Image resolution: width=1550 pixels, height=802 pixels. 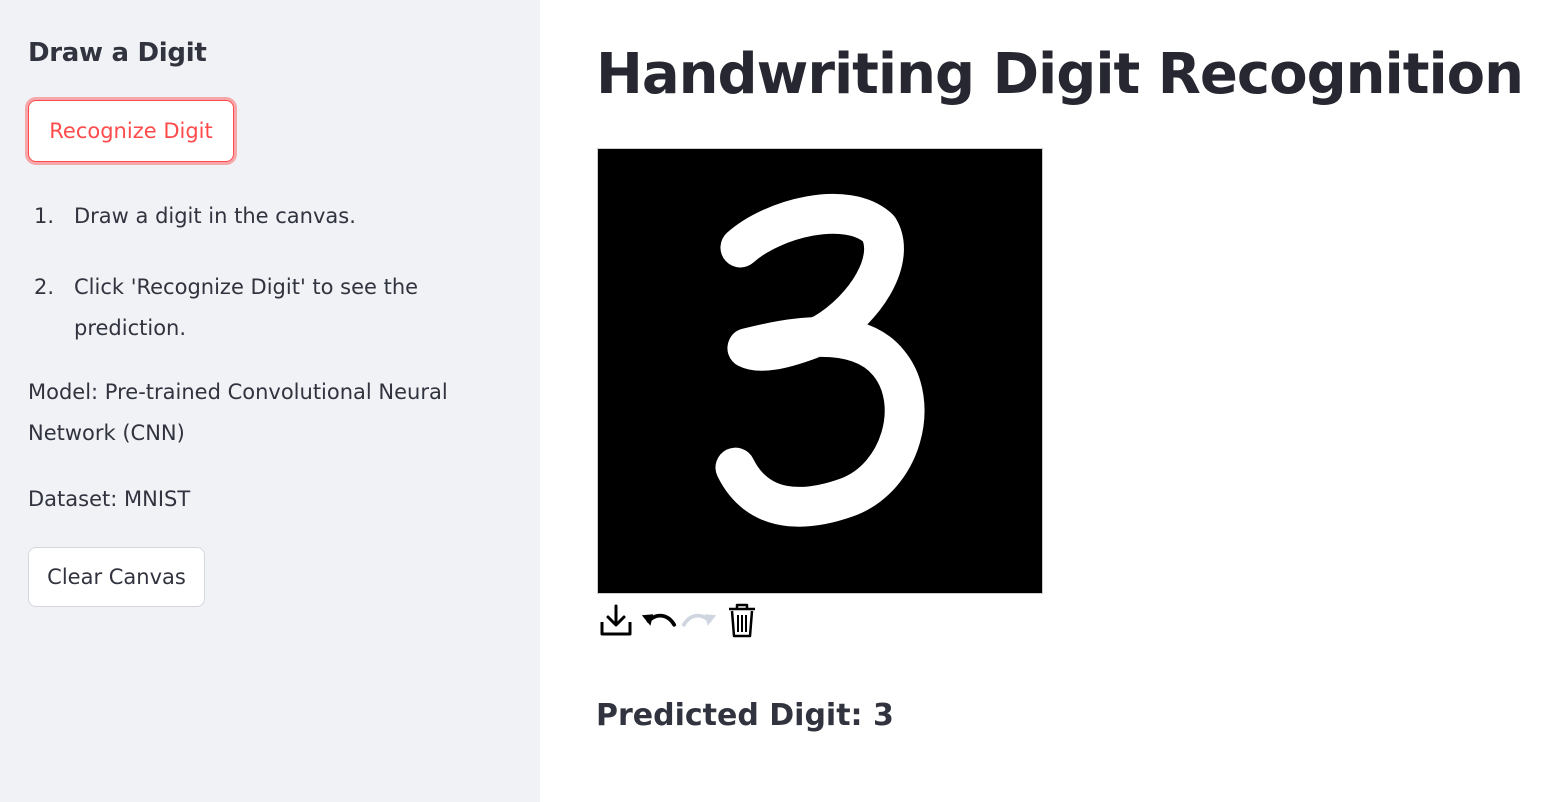 What do you see at coordinates (116, 577) in the screenshot?
I see `clear-canvas-button: Clear Canvas` at bounding box center [116, 577].